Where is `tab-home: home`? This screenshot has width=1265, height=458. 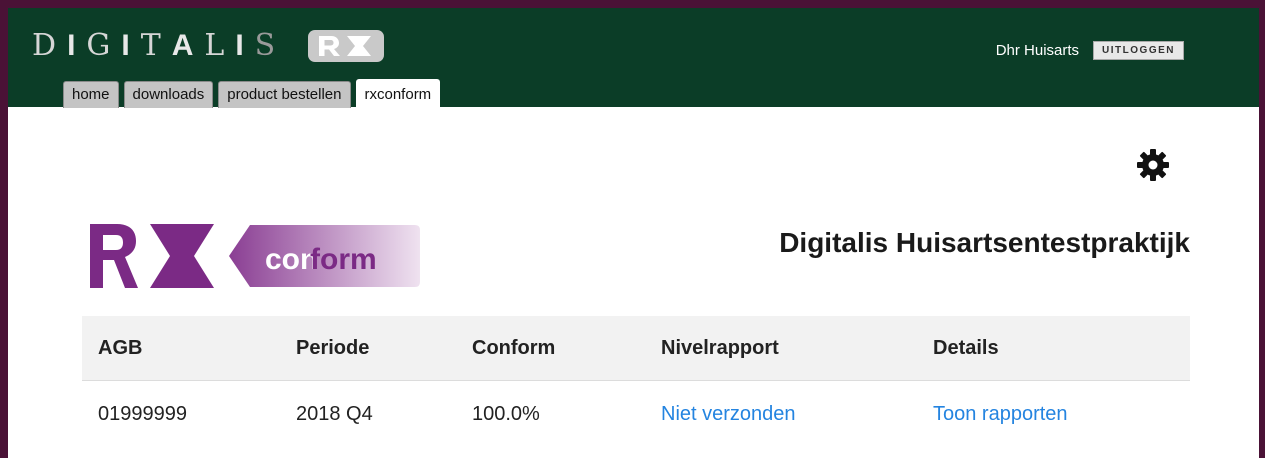 tab-home: home is located at coordinates (91, 94).